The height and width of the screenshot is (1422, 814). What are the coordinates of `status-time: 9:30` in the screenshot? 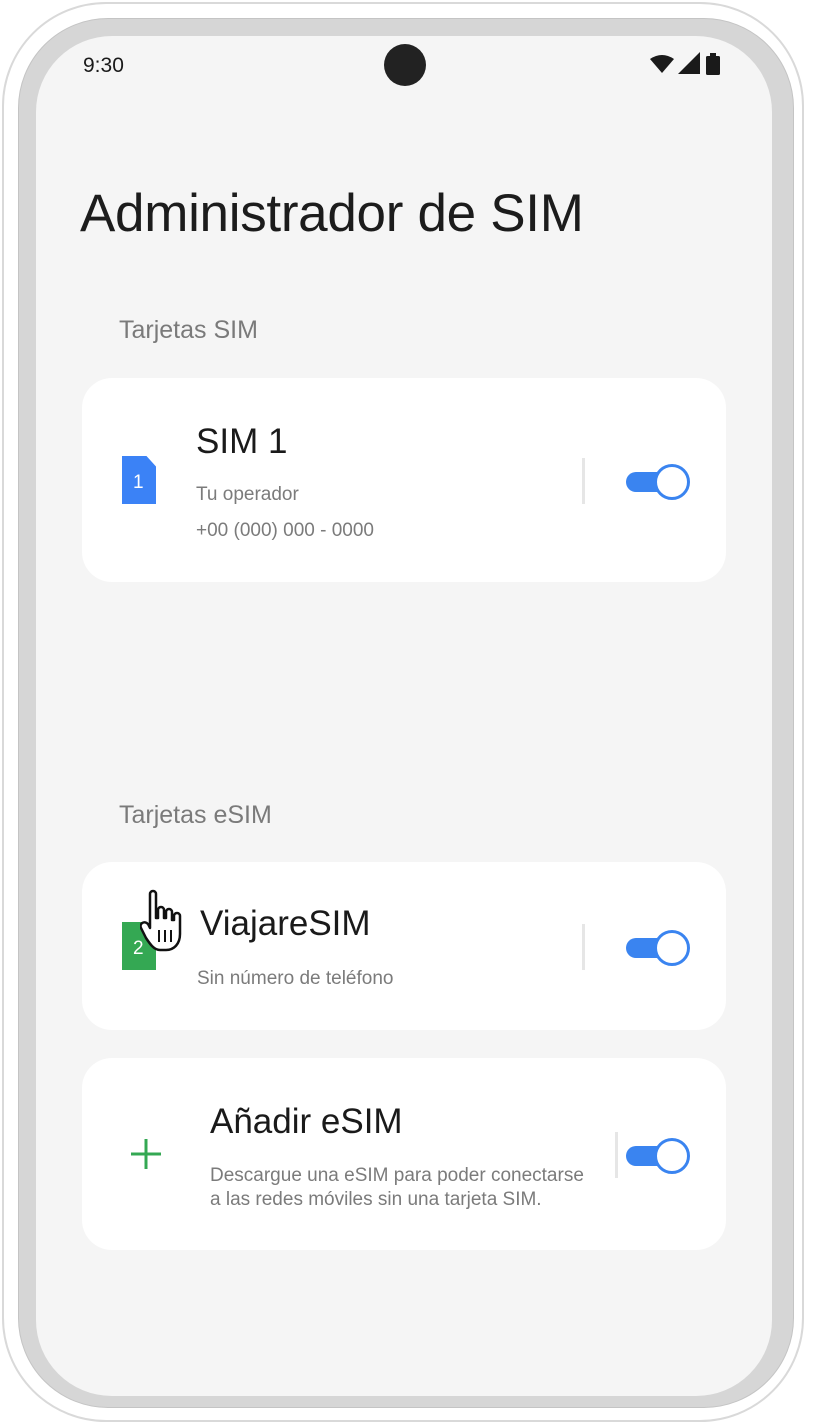 It's located at (103, 65).